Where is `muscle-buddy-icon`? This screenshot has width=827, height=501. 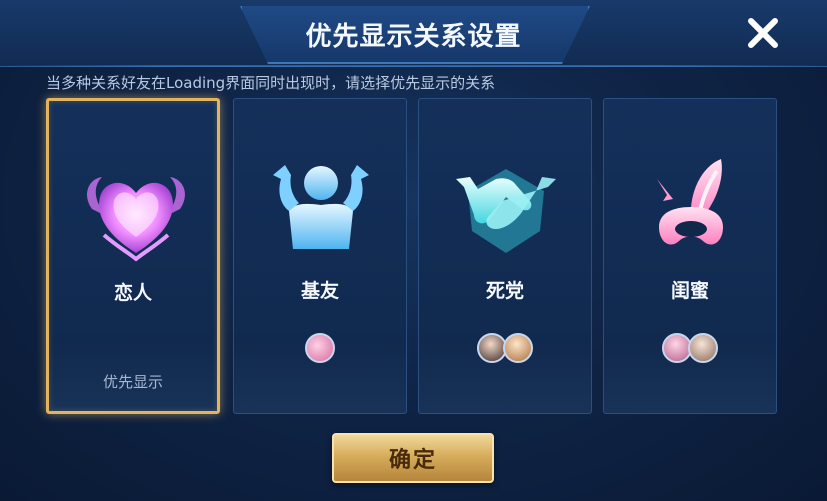 muscle-buddy-icon is located at coordinates (321, 211).